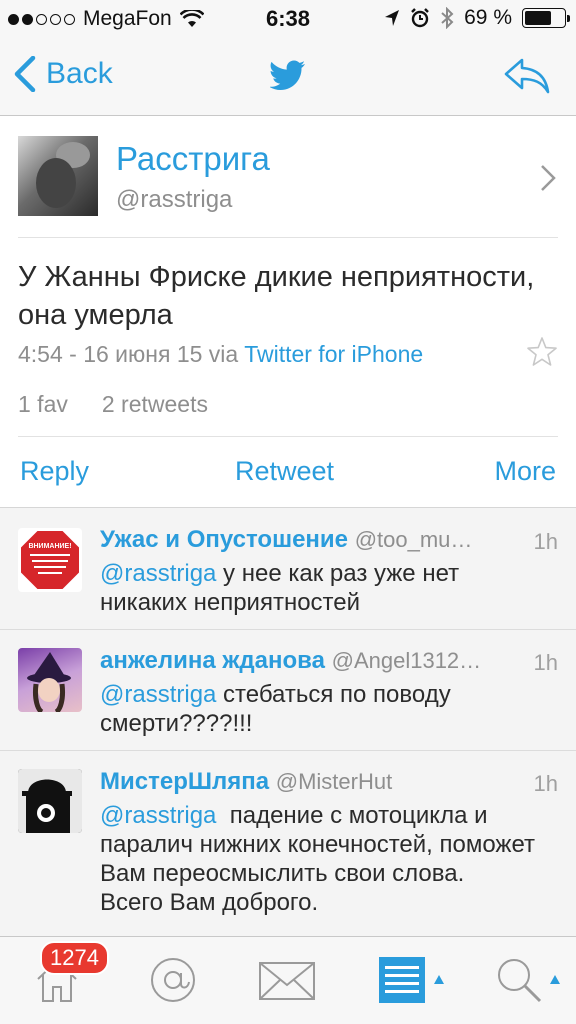 The width and height of the screenshot is (576, 1024). I want to click on location-icon, so click(392, 18).